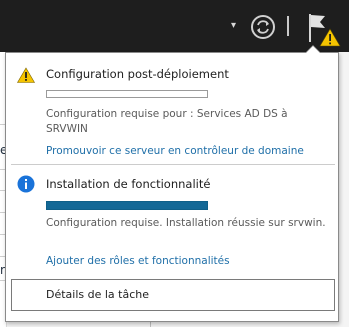 This screenshot has height=327, width=349. Describe the element at coordinates (323, 29) in the screenshot. I see `flag-warning-icon` at that location.